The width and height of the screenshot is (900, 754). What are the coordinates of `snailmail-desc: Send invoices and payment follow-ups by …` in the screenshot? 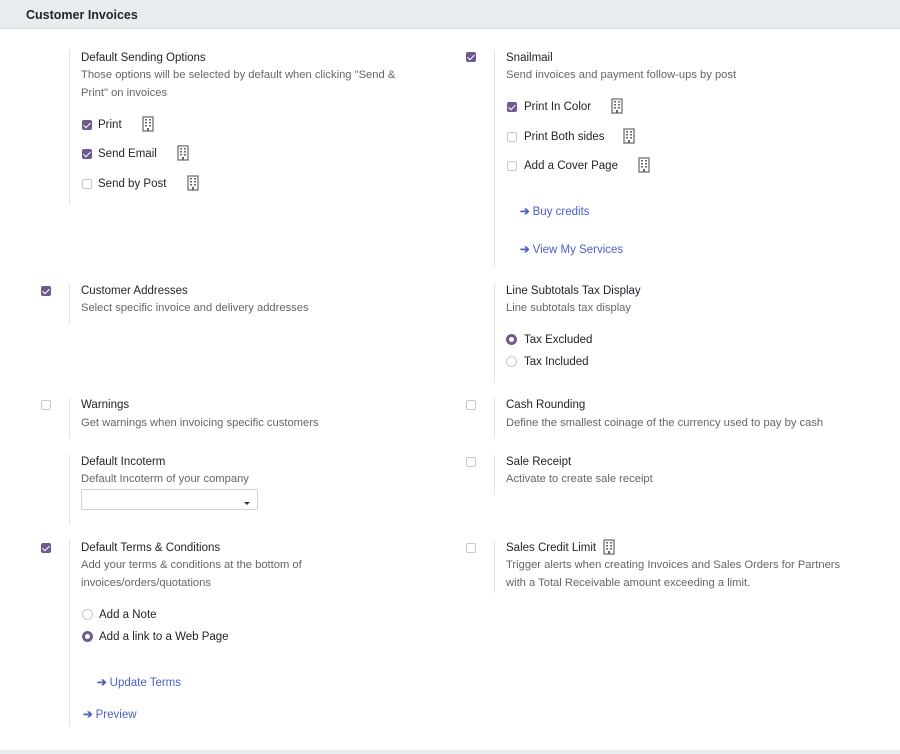 It's located at (621, 75).